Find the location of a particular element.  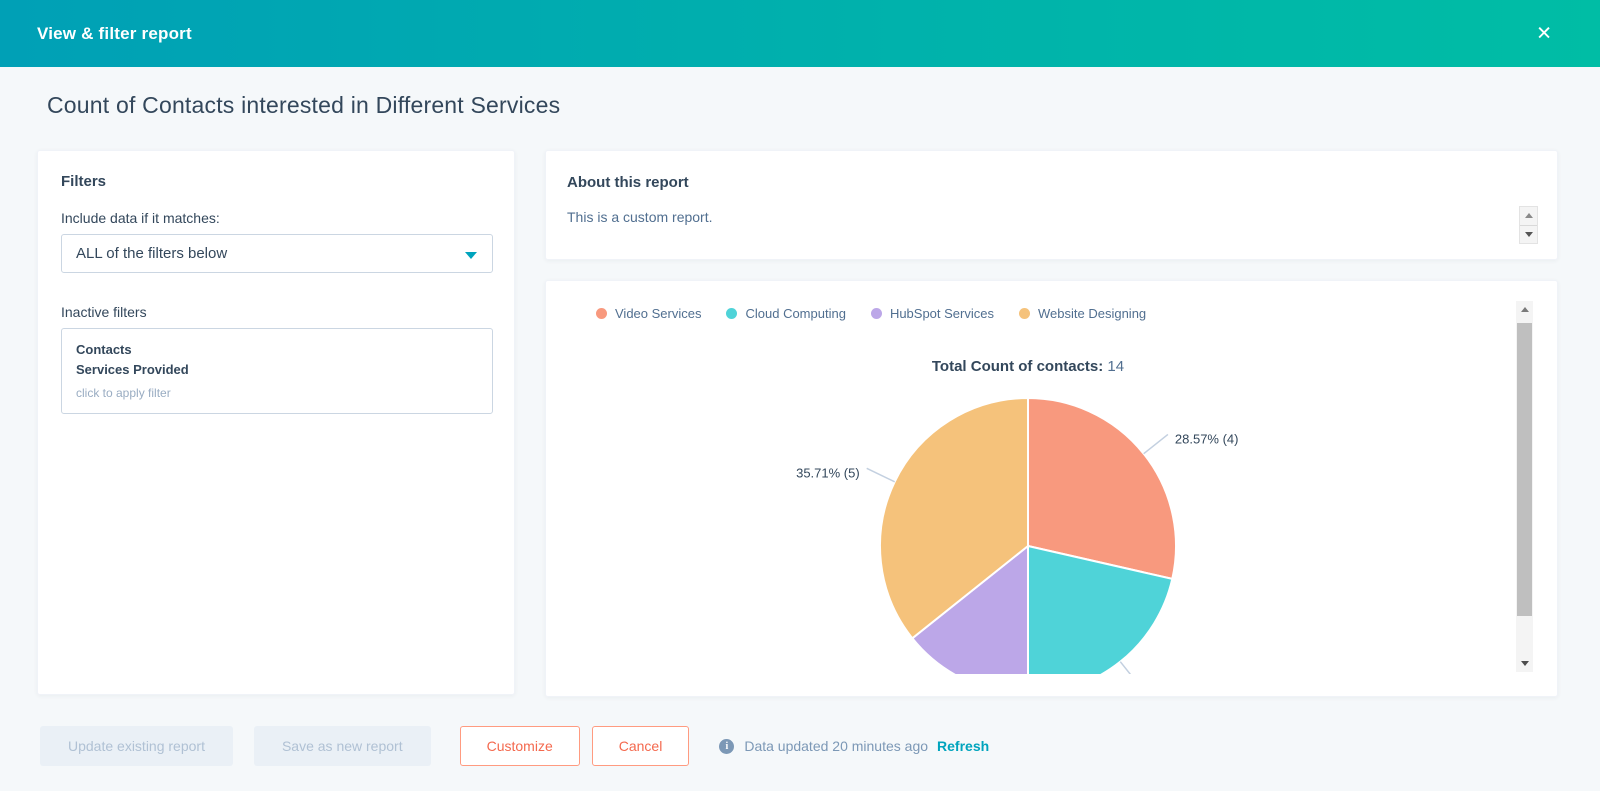

filters-heading: Filters is located at coordinates (84, 181).